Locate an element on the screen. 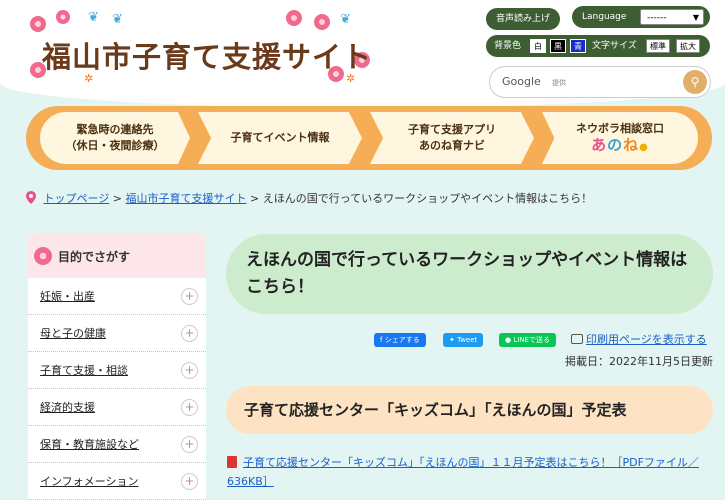 The height and width of the screenshot is (500, 725). language-selector: Language ------ ▼ is located at coordinates (641, 17).